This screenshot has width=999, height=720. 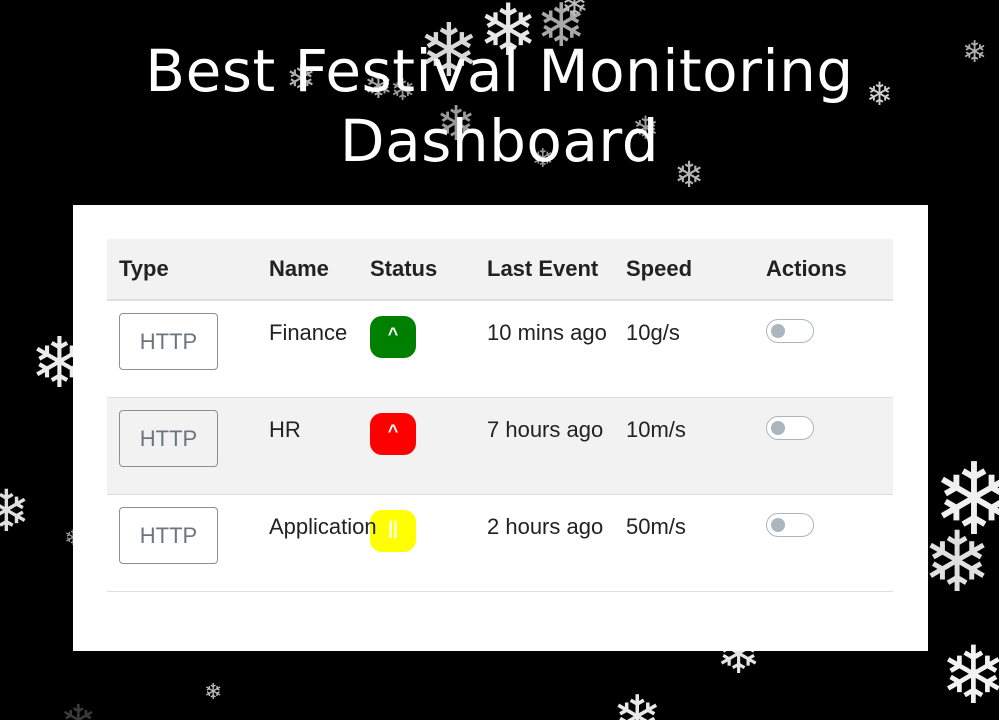 I want to click on status-cell: ||, so click(x=416, y=543).